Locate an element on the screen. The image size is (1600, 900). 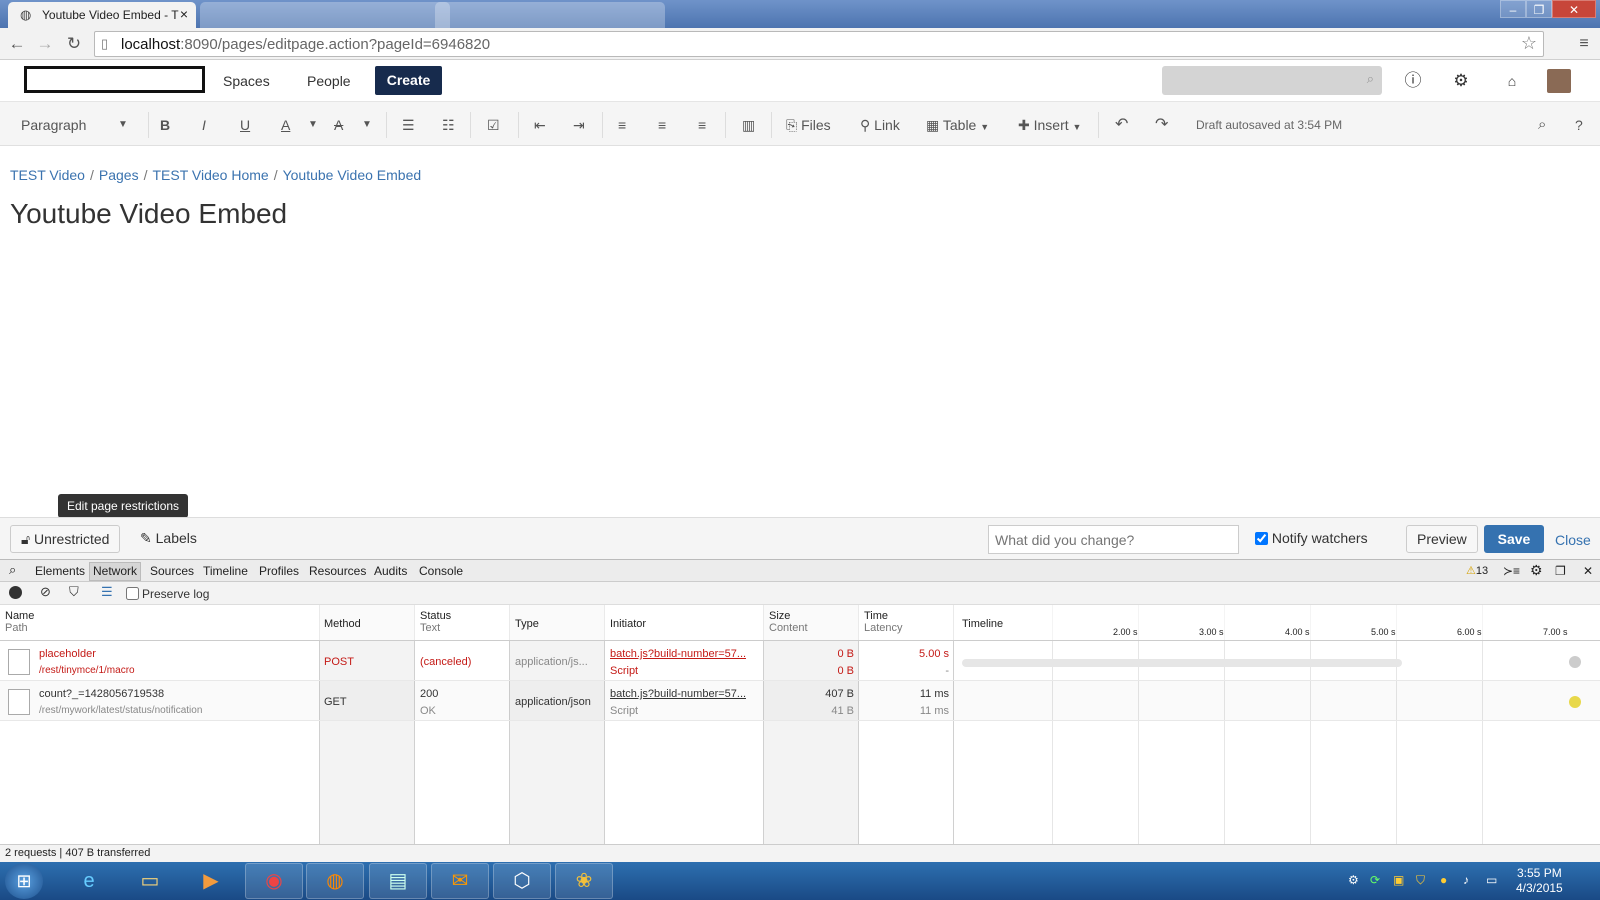
task-list-icon: ☑ is located at coordinates (493, 125).